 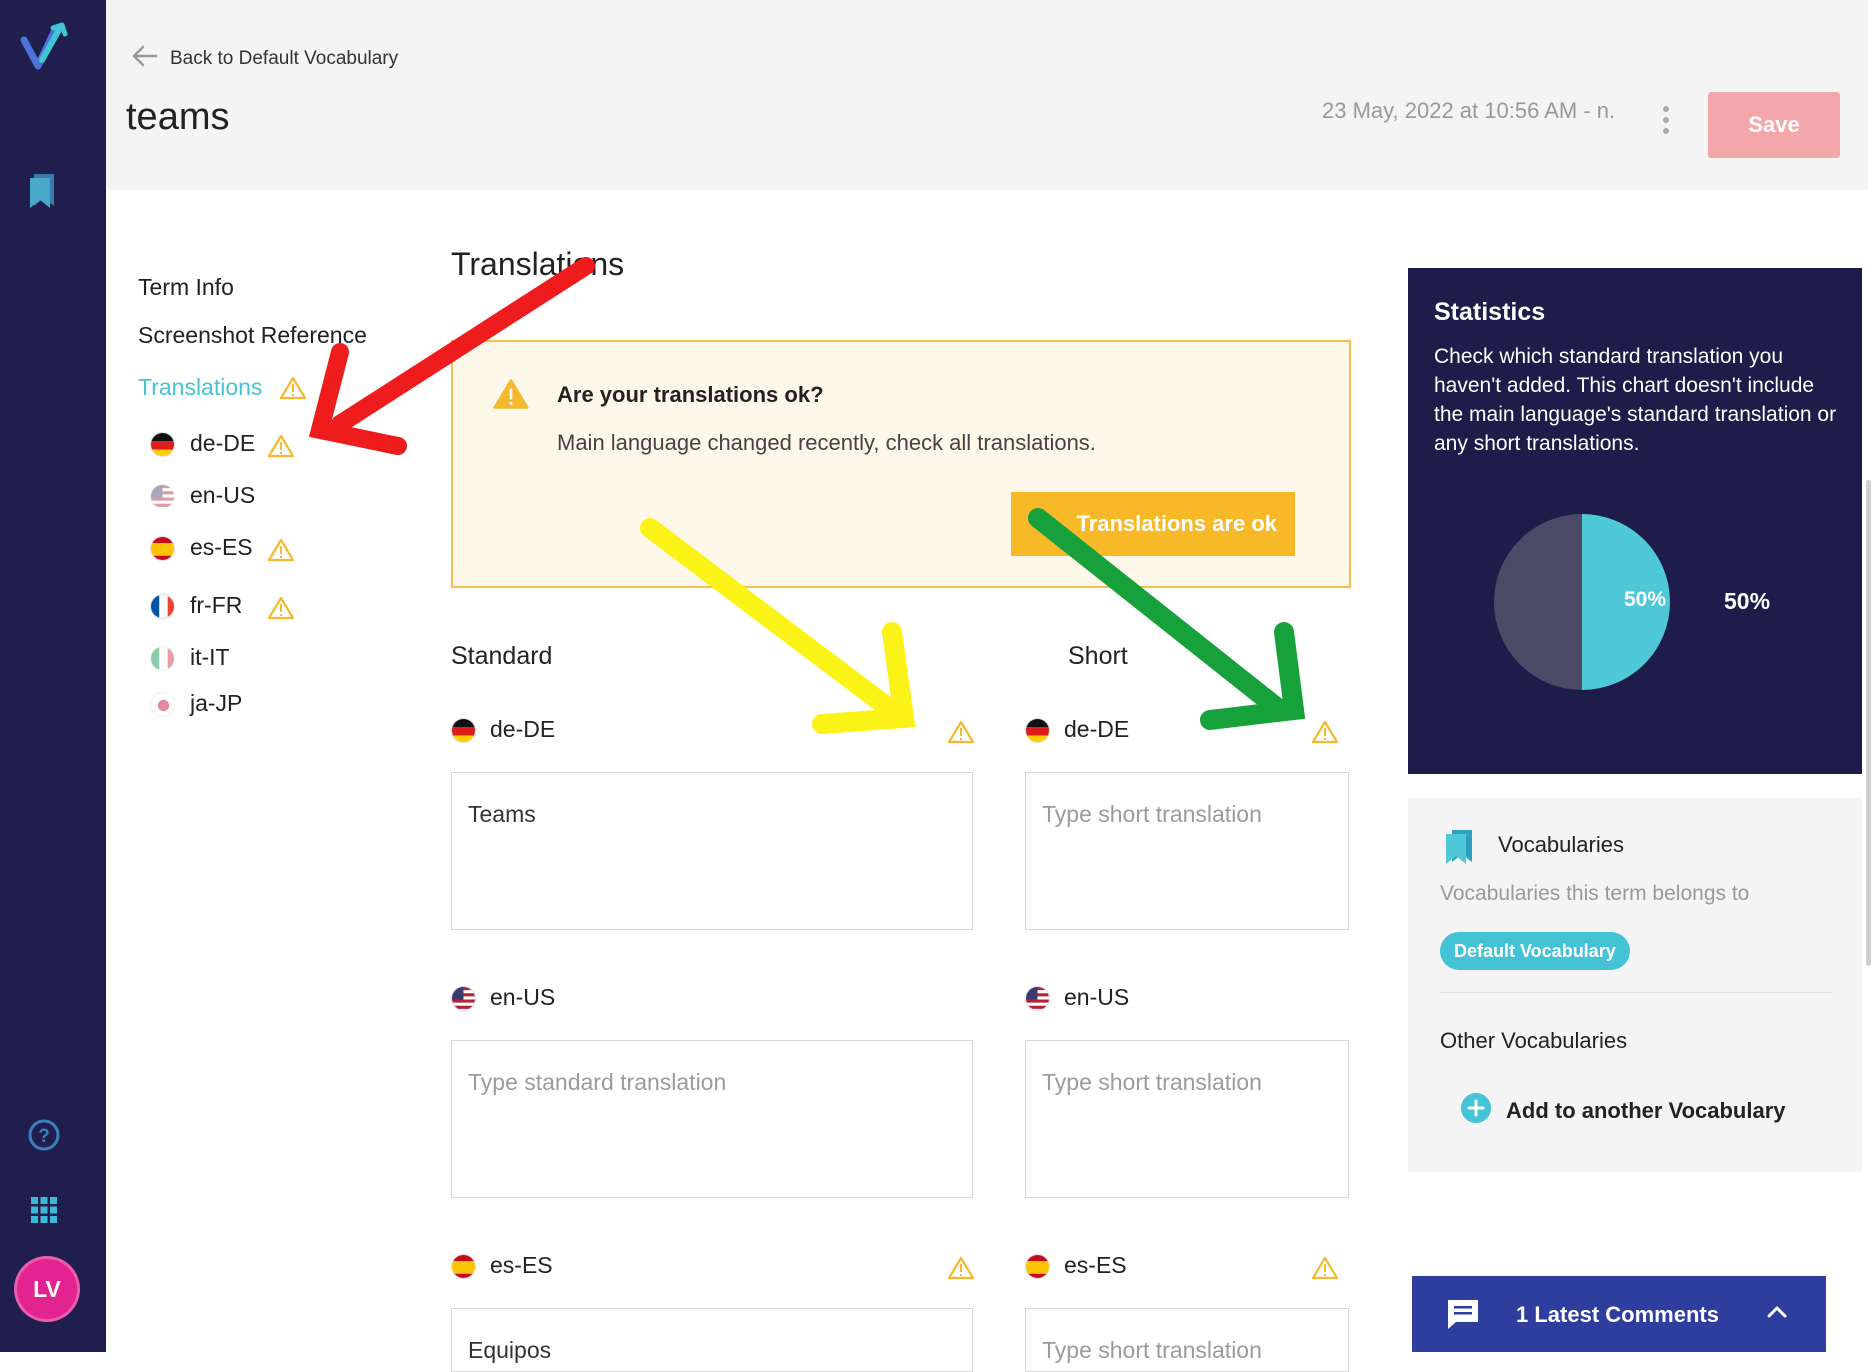 What do you see at coordinates (200, 387) in the screenshot?
I see `nav-translations: Translations` at bounding box center [200, 387].